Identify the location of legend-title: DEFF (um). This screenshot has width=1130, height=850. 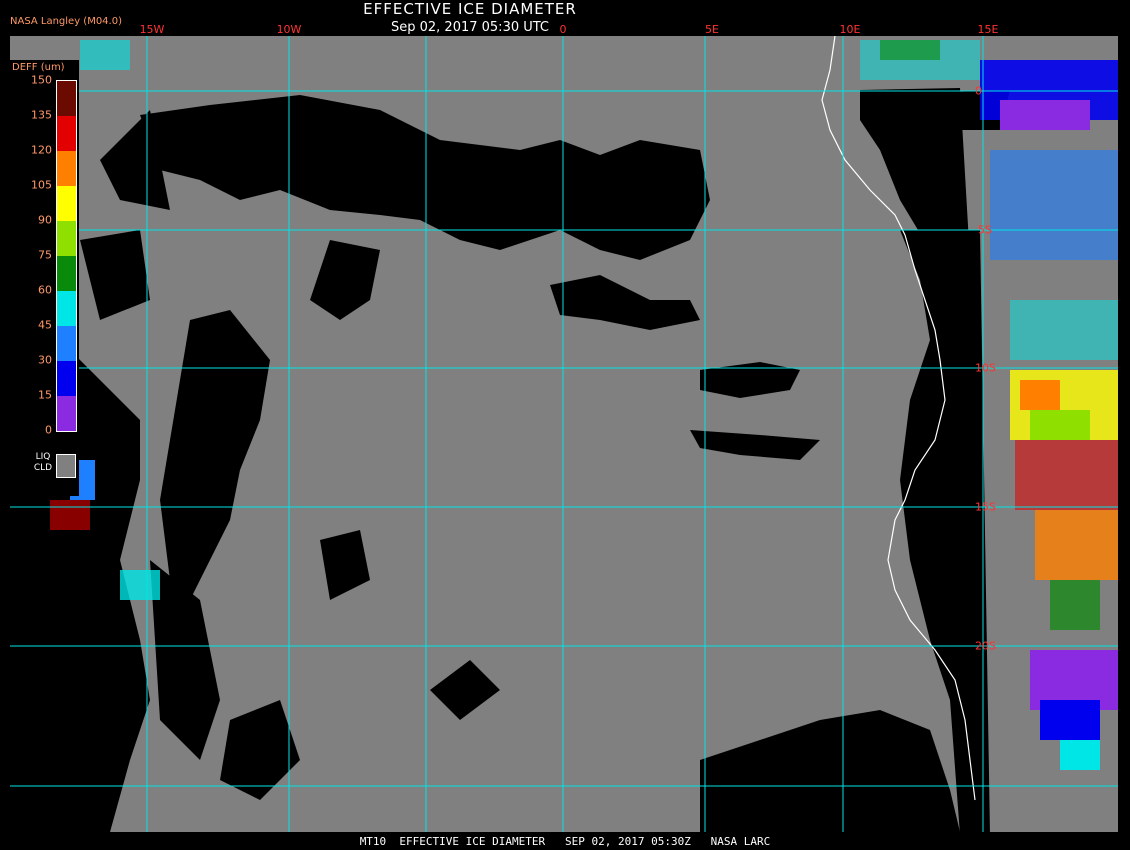
(38, 67).